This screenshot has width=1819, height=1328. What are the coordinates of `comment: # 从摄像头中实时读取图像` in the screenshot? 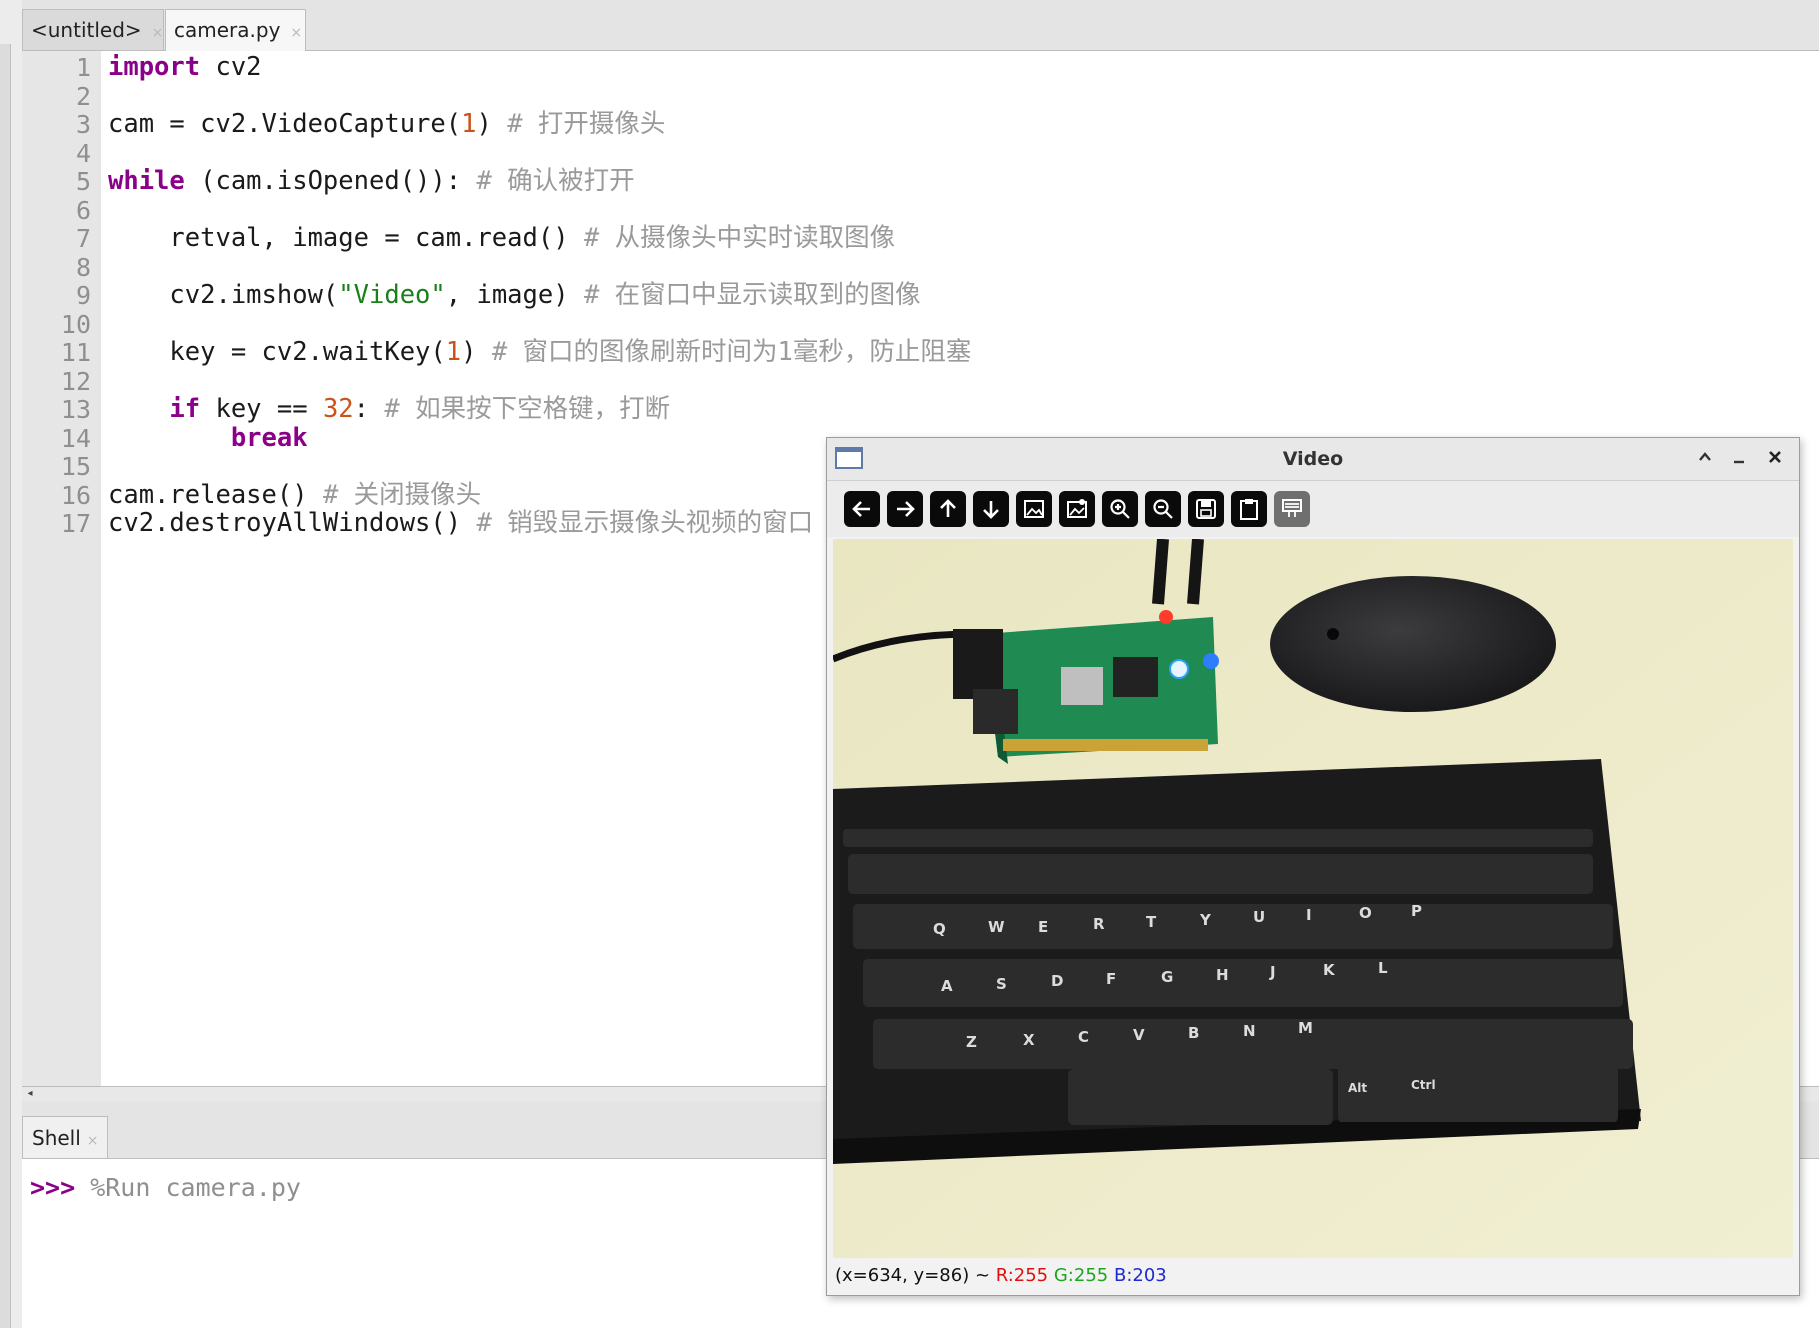 It's located at (739, 238).